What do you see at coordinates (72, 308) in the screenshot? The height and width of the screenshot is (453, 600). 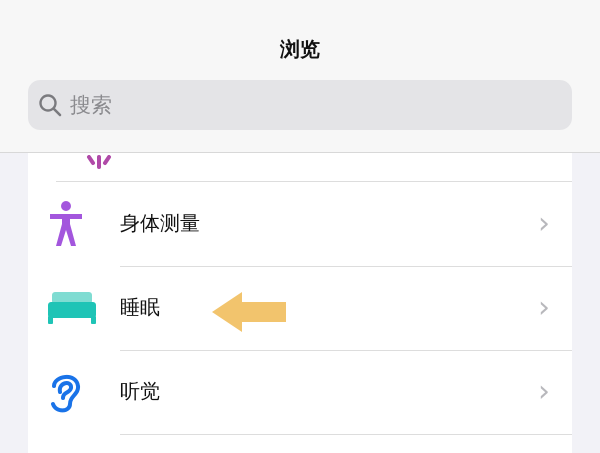 I see `bed-icon` at bounding box center [72, 308].